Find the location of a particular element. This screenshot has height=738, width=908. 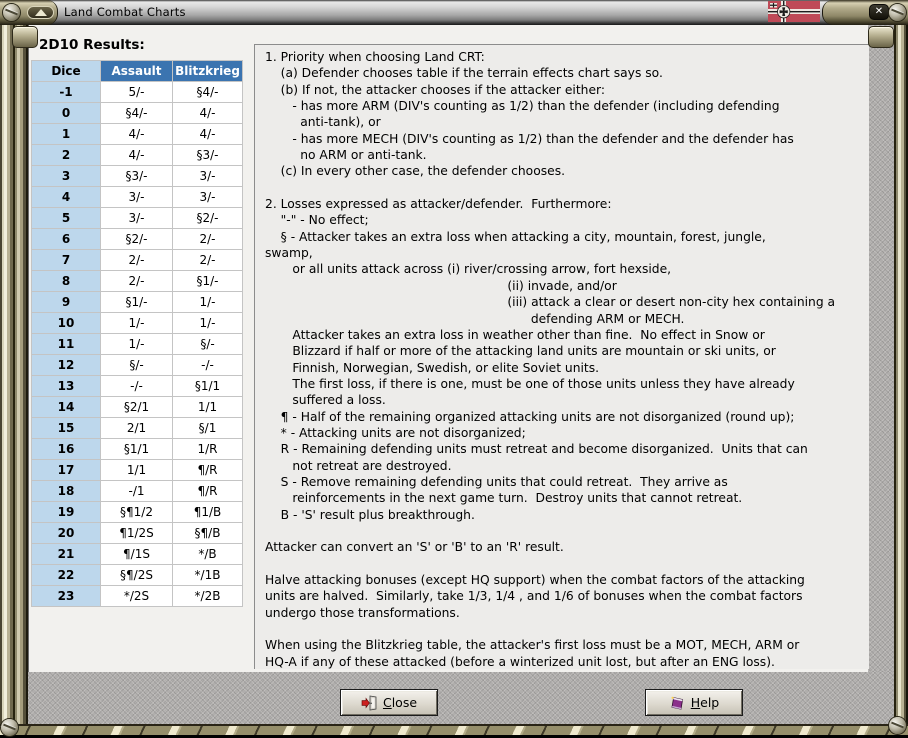

result-cell: */2B is located at coordinates (207, 596).